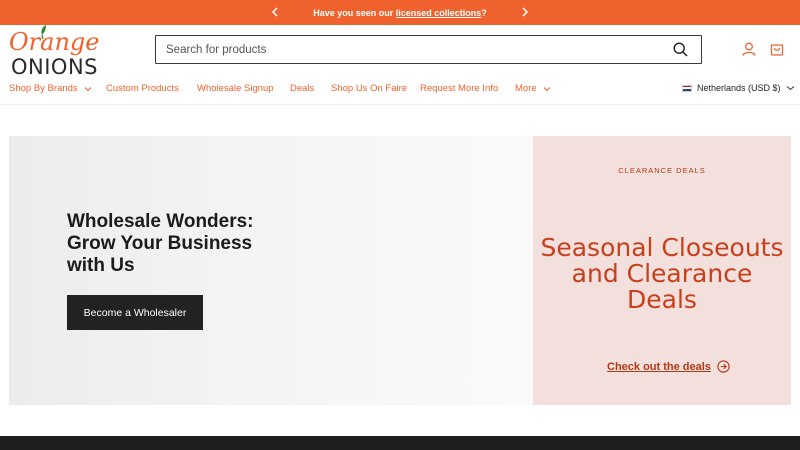 This screenshot has width=800, height=450. What do you see at coordinates (659, 366) in the screenshot?
I see `deals-link-label: Check out the deals` at bounding box center [659, 366].